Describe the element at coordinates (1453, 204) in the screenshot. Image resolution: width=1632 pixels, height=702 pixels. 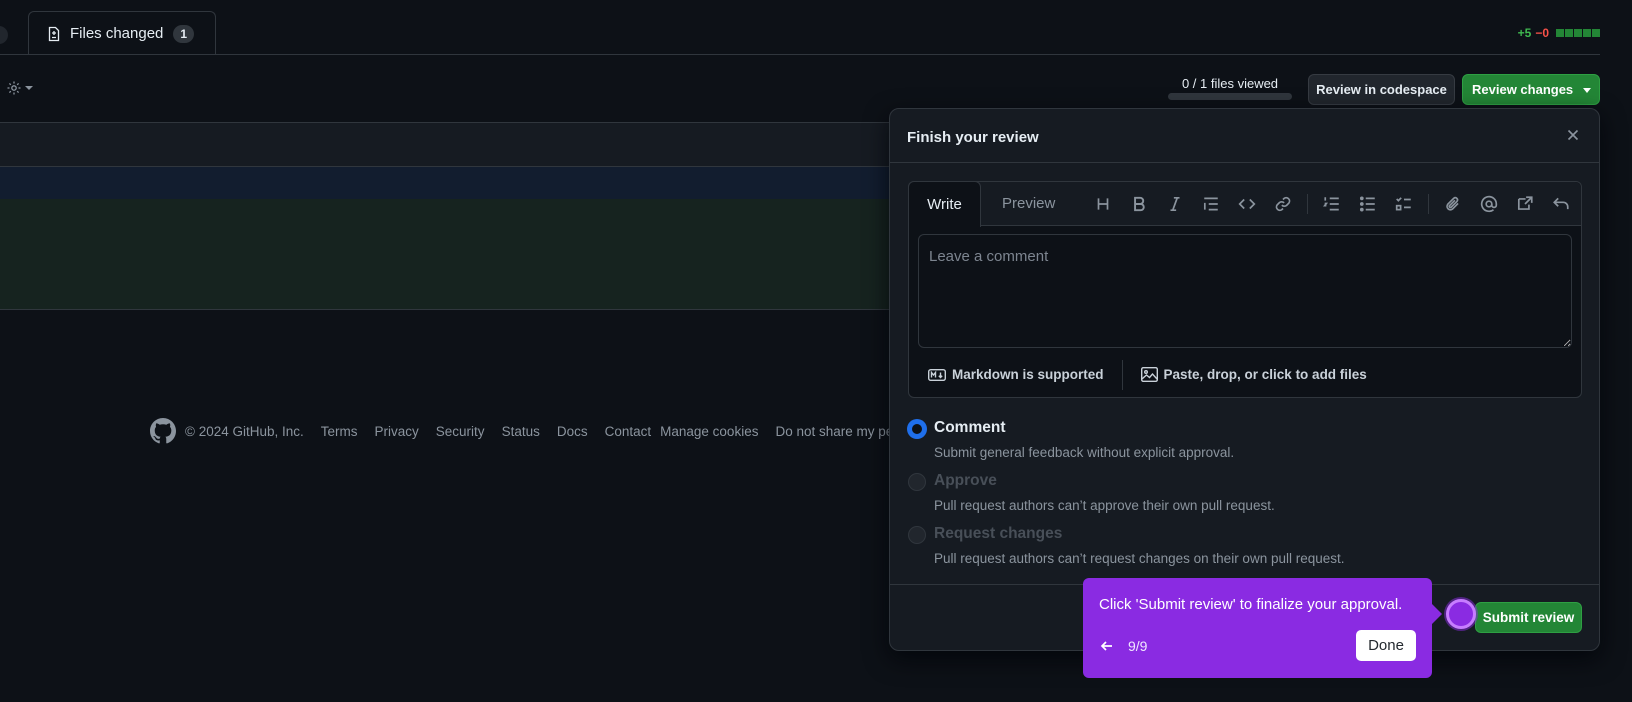
I see `paperclip-icon` at that location.